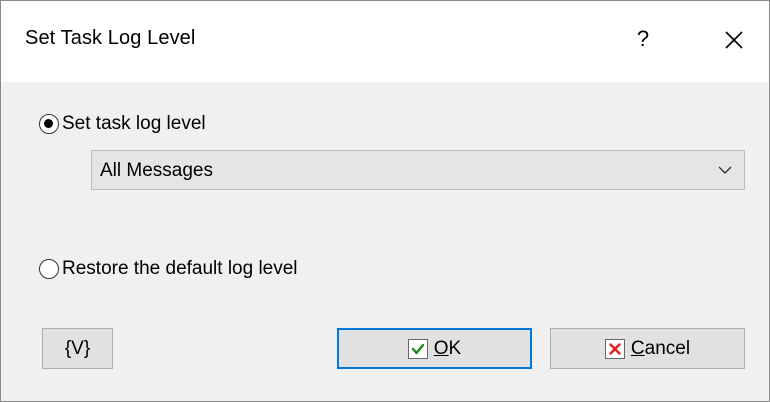 Image resolution: width=770 pixels, height=402 pixels. What do you see at coordinates (418, 170) in the screenshot?
I see `log-level-dropdown: All Messages` at bounding box center [418, 170].